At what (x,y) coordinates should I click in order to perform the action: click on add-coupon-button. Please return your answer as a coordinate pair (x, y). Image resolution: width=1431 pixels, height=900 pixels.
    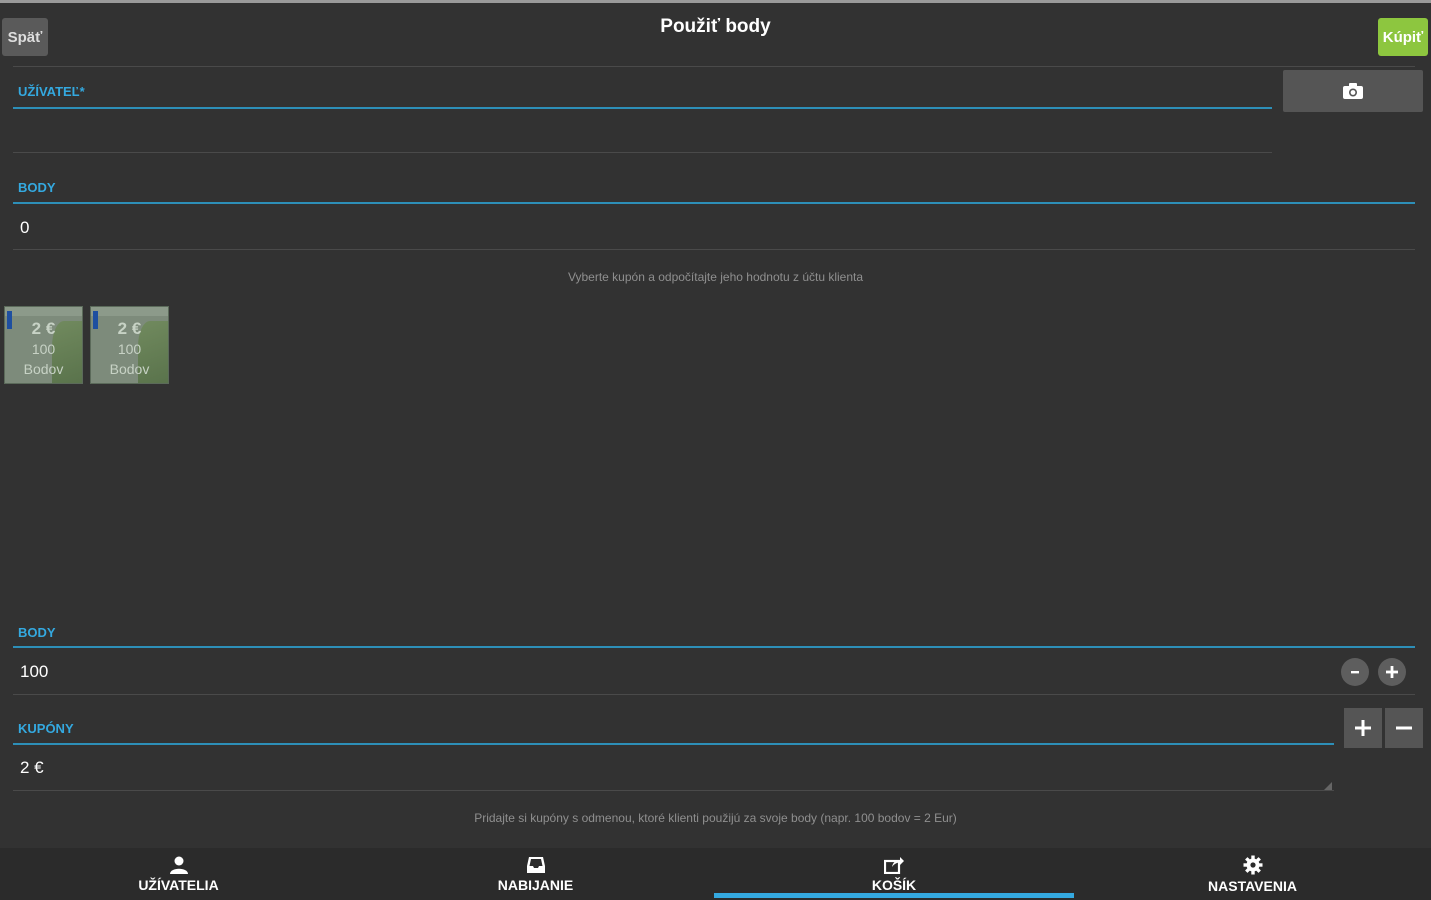
    Looking at the image, I should click on (1363, 728).